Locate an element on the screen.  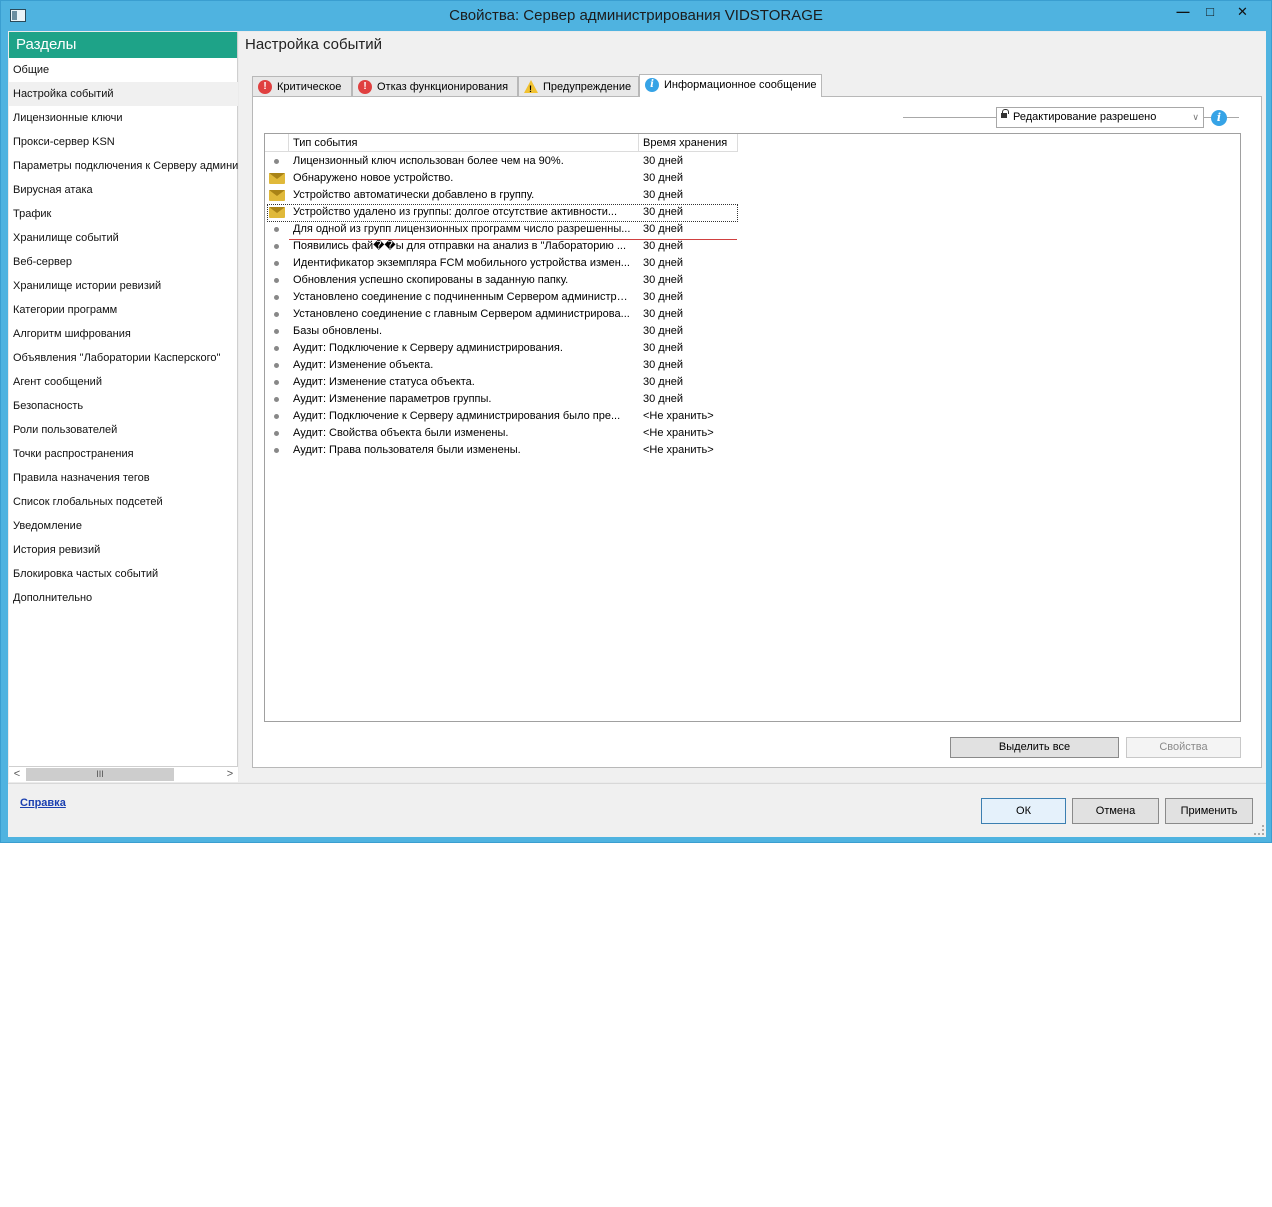
sidebar-item: Хранилище истории ревизий is located at coordinates (123, 286).